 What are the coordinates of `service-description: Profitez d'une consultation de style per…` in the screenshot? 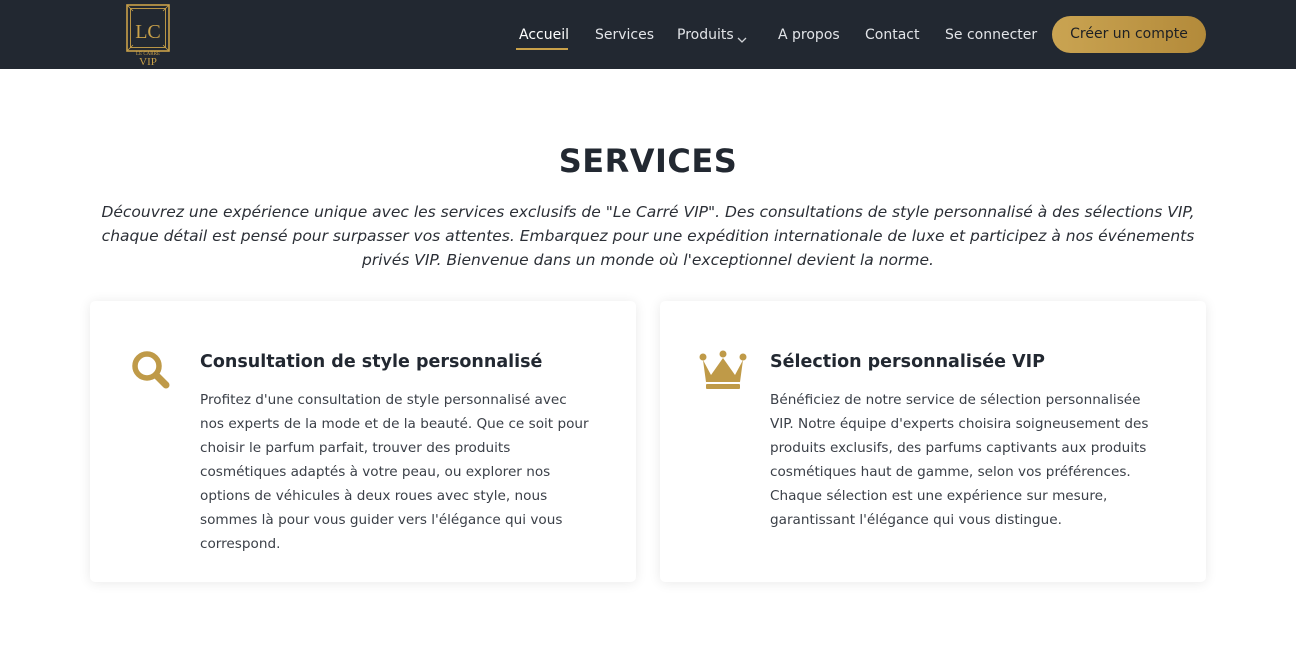 It's located at (394, 472).